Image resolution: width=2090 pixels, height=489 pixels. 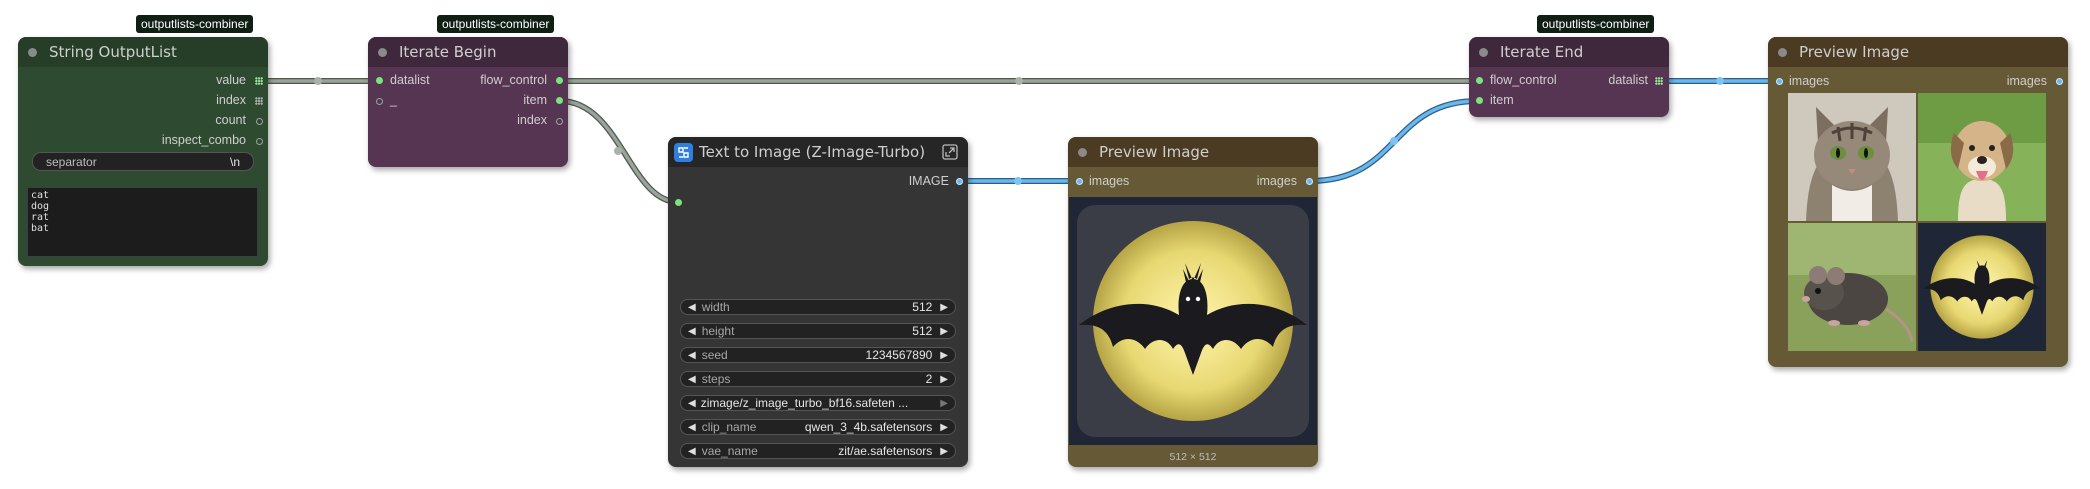 What do you see at coordinates (950, 154) in the screenshot?
I see `expand-icon` at bounding box center [950, 154].